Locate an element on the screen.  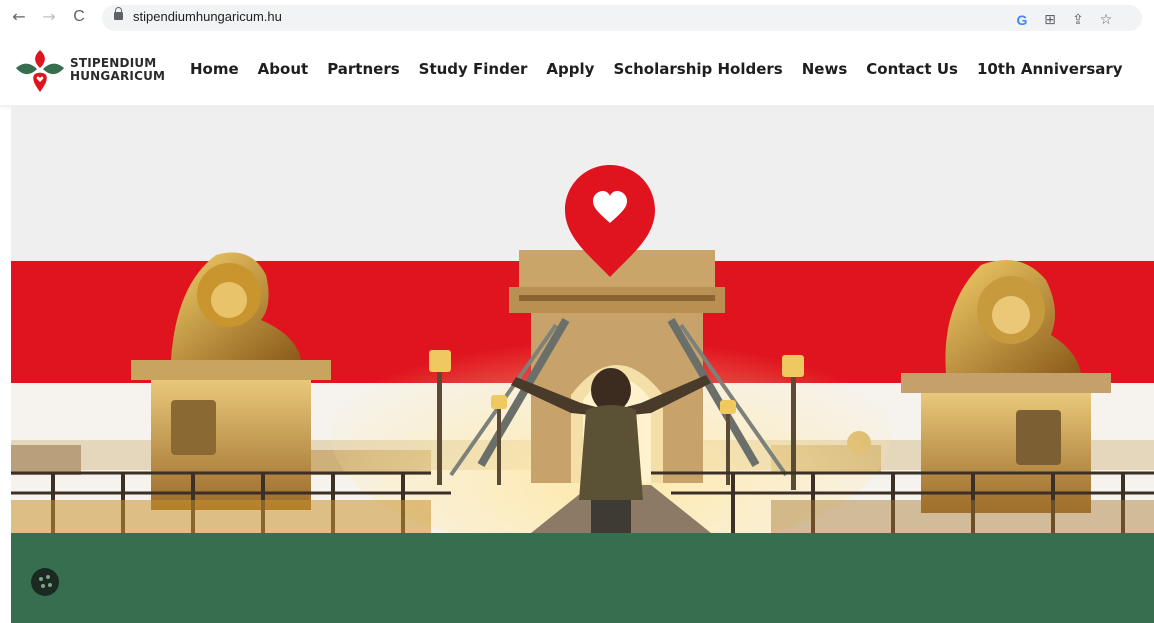
logo-mark-icon is located at coordinates (40, 71).